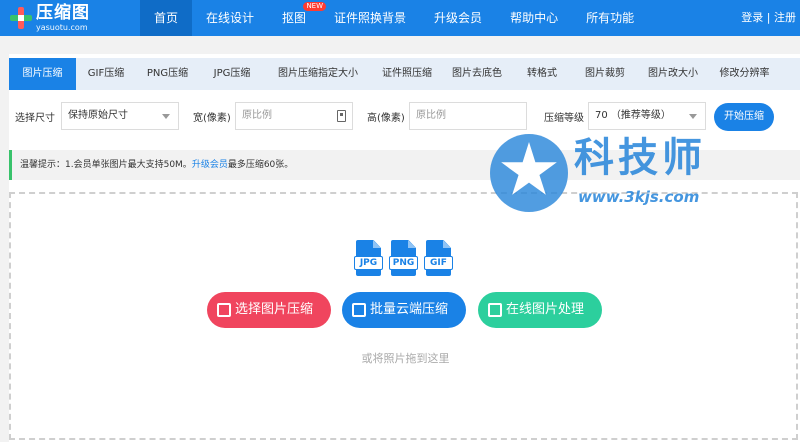 This screenshot has height=442, width=800. I want to click on size-label: 选择尺寸, so click(35, 118).